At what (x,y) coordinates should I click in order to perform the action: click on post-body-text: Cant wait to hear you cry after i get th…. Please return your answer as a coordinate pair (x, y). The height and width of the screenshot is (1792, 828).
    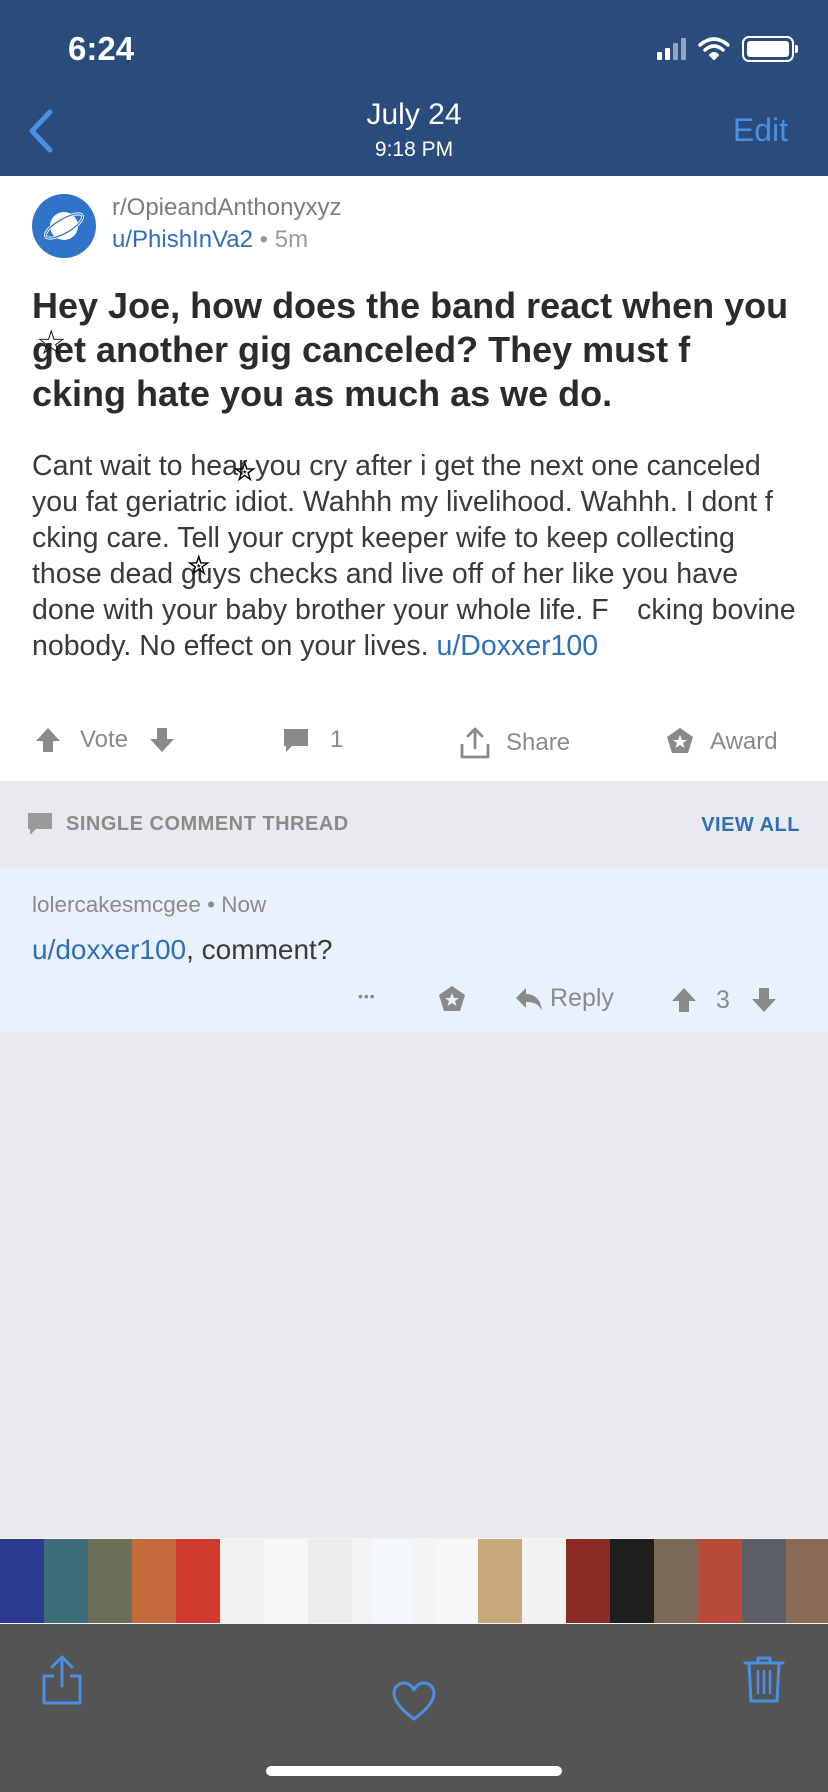
    Looking at the image, I should click on (417, 556).